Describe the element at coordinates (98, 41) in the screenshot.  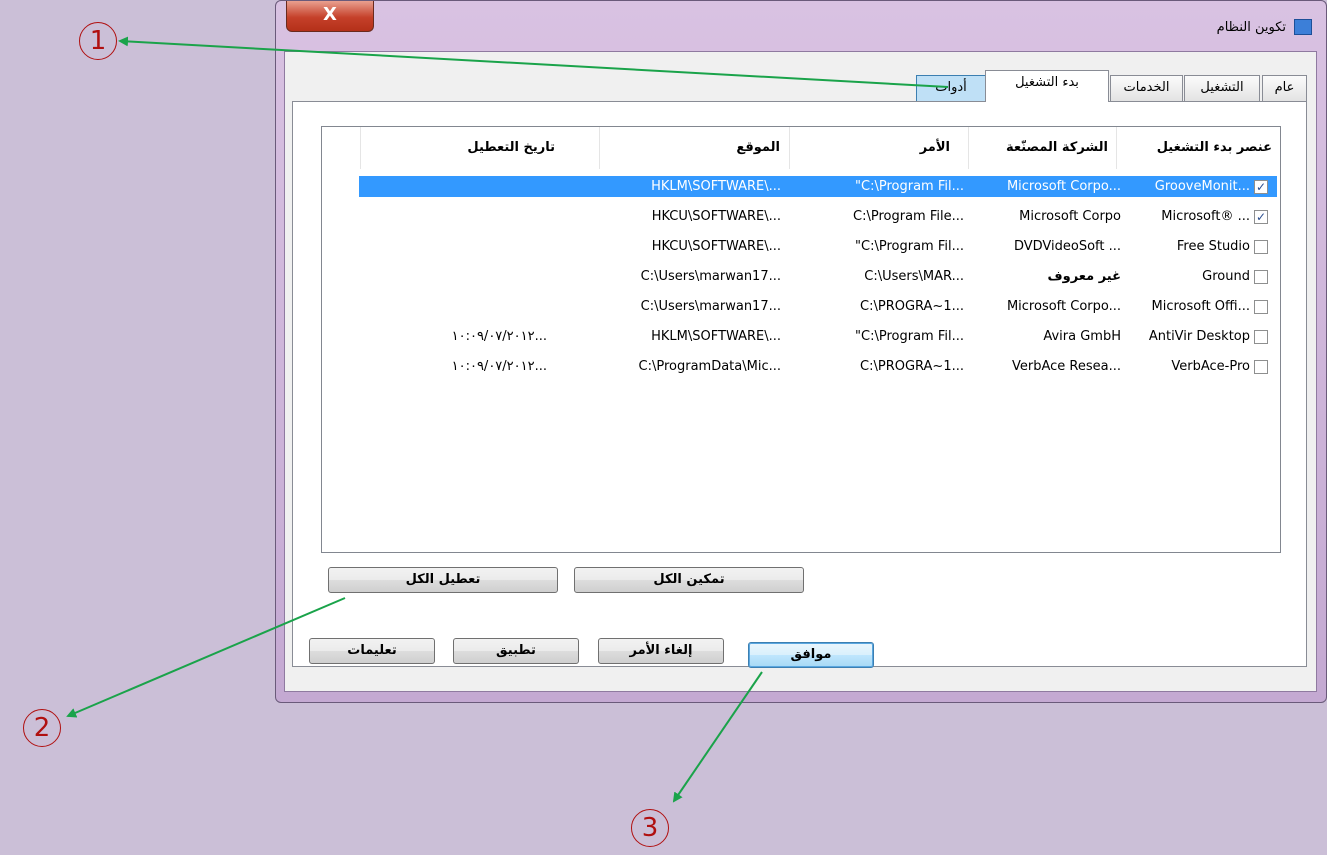
I see `callout-1: 1` at that location.